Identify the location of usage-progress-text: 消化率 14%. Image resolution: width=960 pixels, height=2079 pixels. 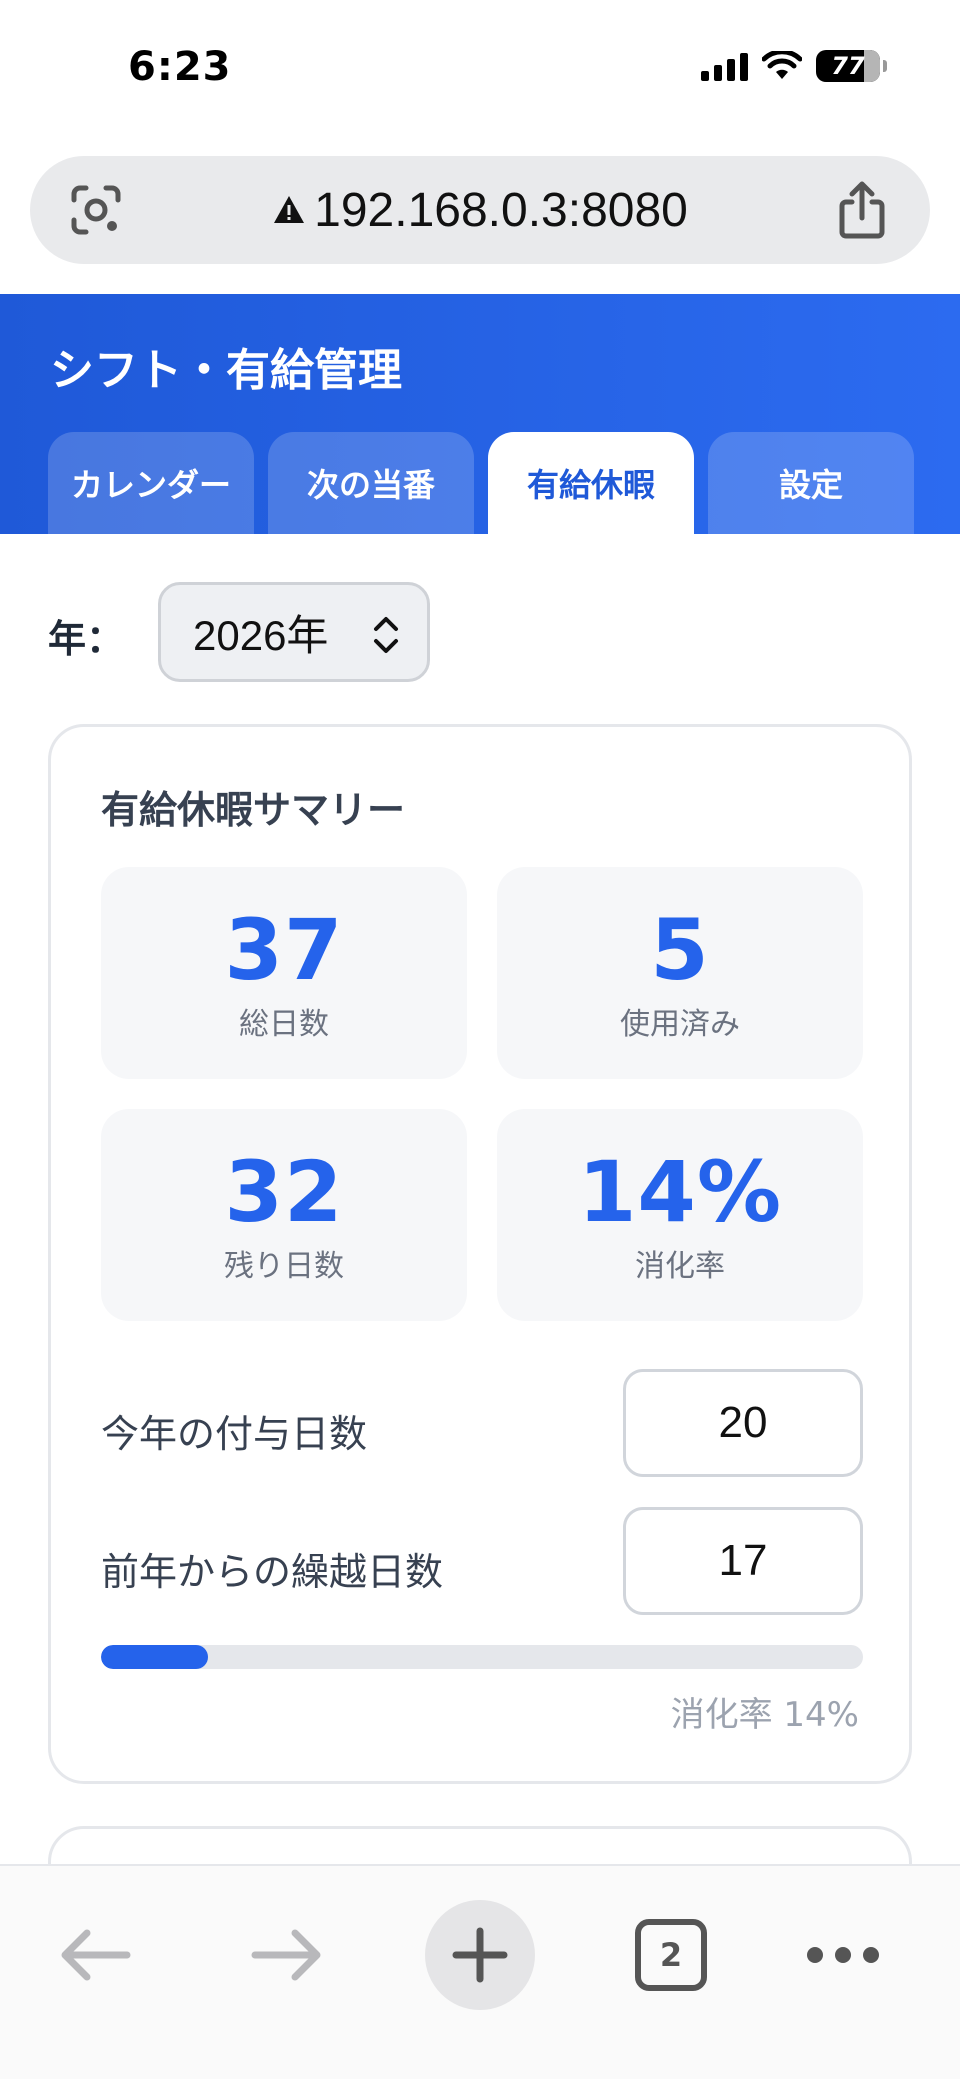
(764, 1715).